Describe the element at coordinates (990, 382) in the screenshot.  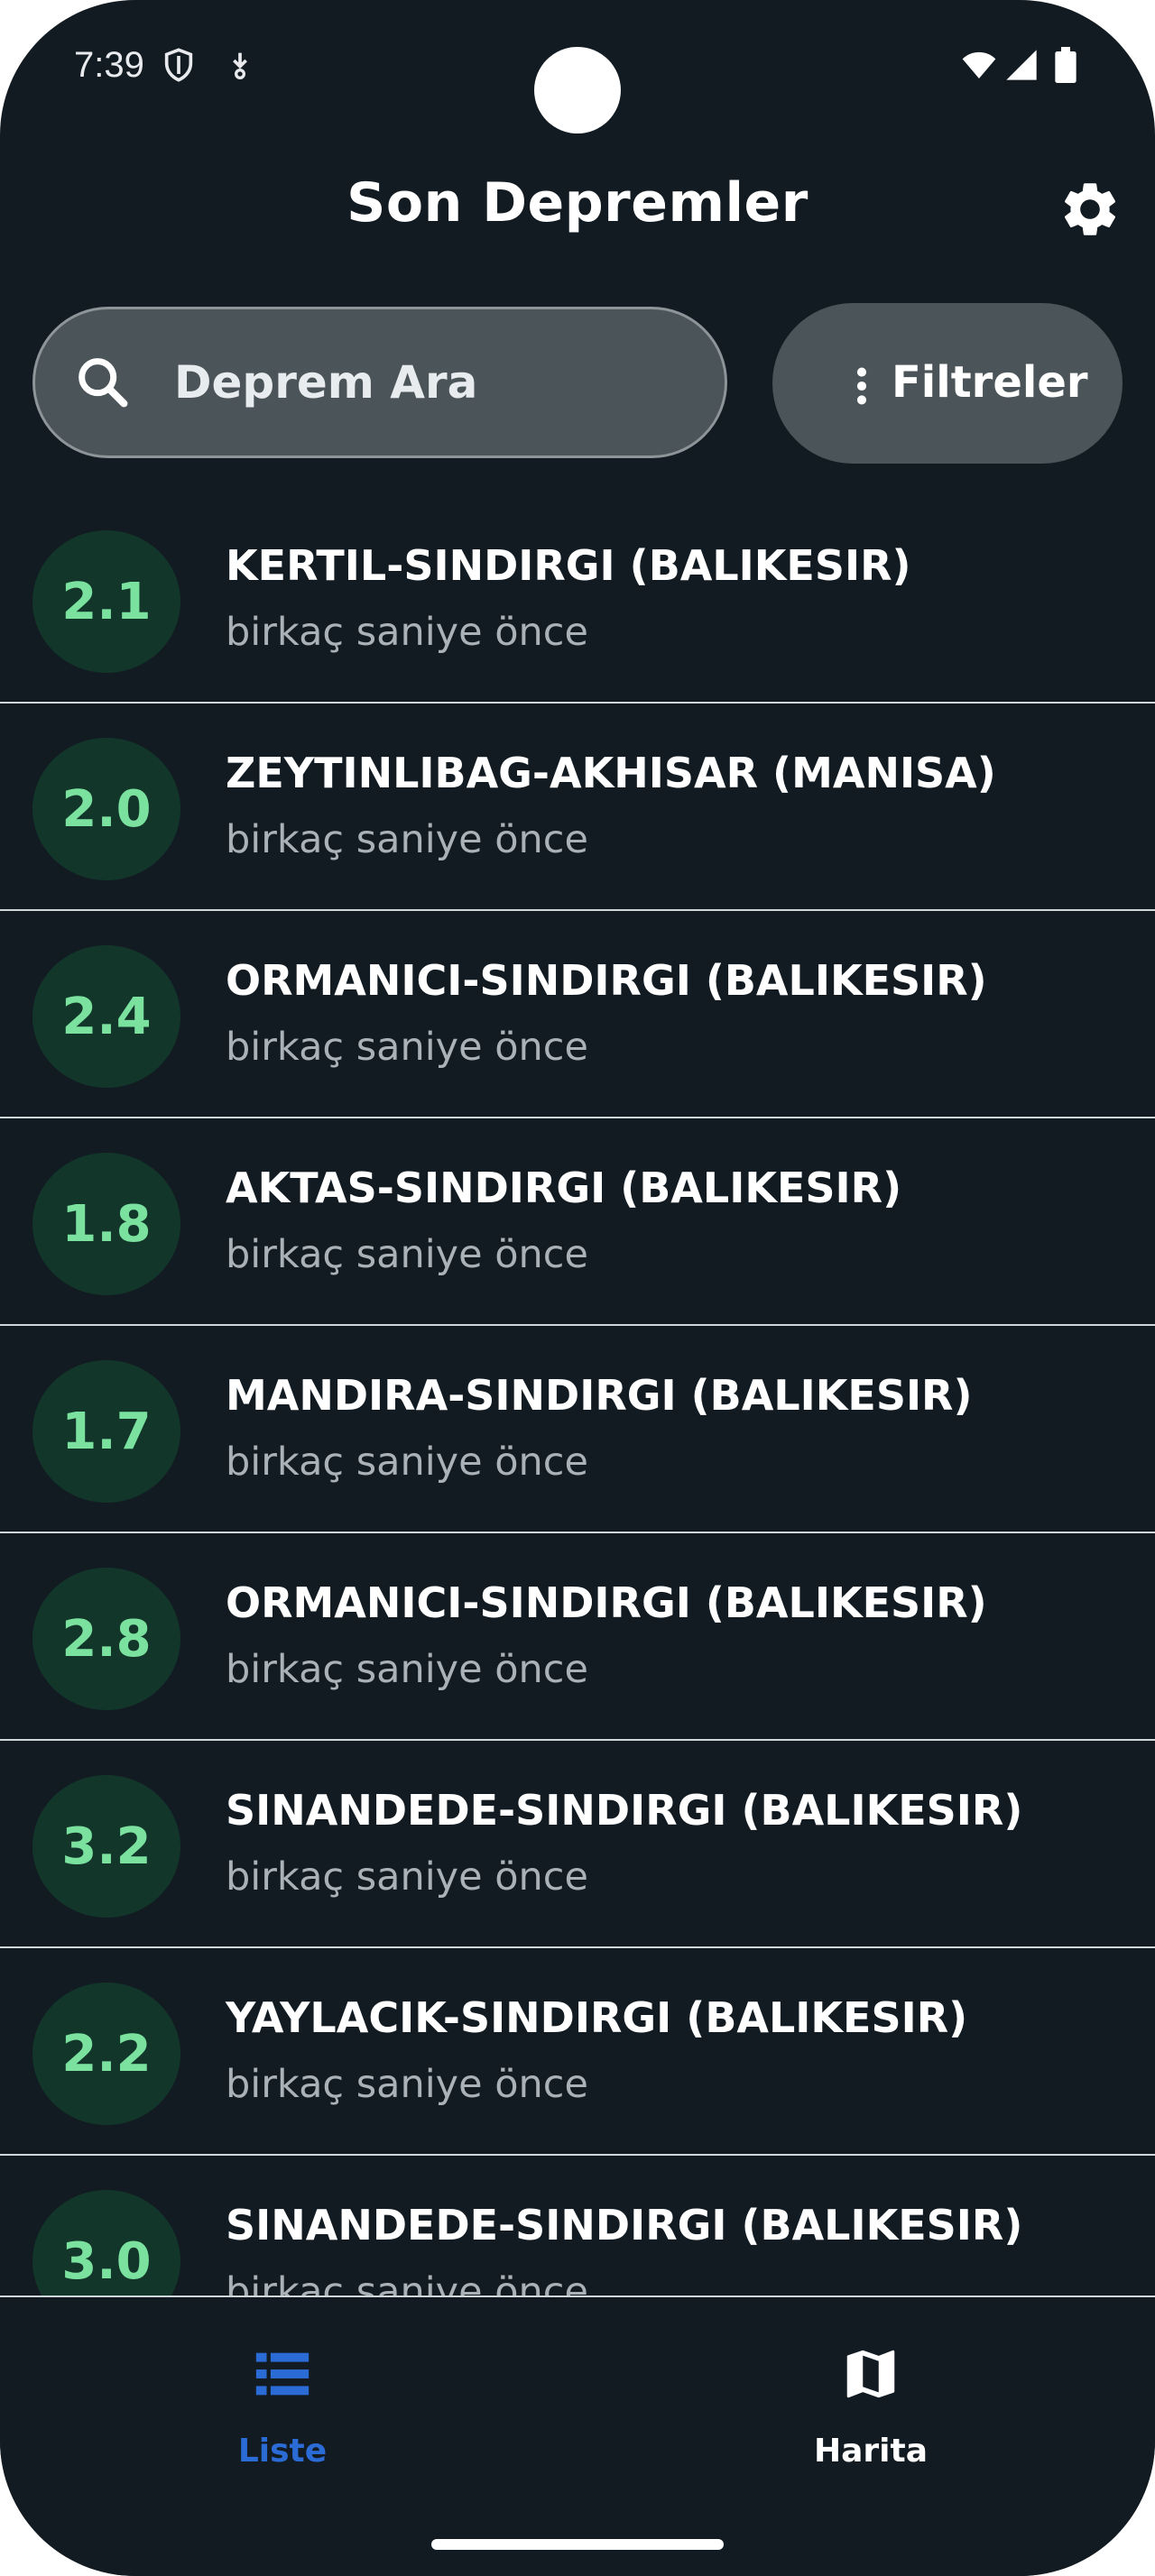
I see `filter-button-label: Filtreler` at that location.